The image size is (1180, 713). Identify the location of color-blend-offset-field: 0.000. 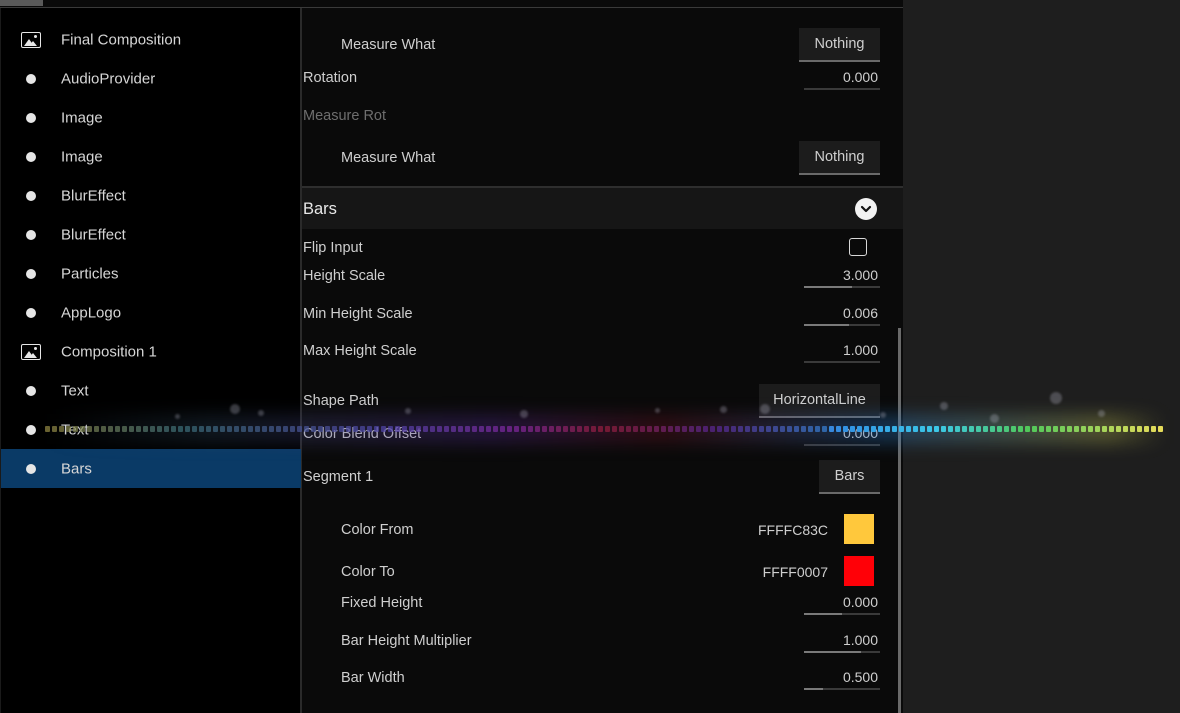
(842, 435).